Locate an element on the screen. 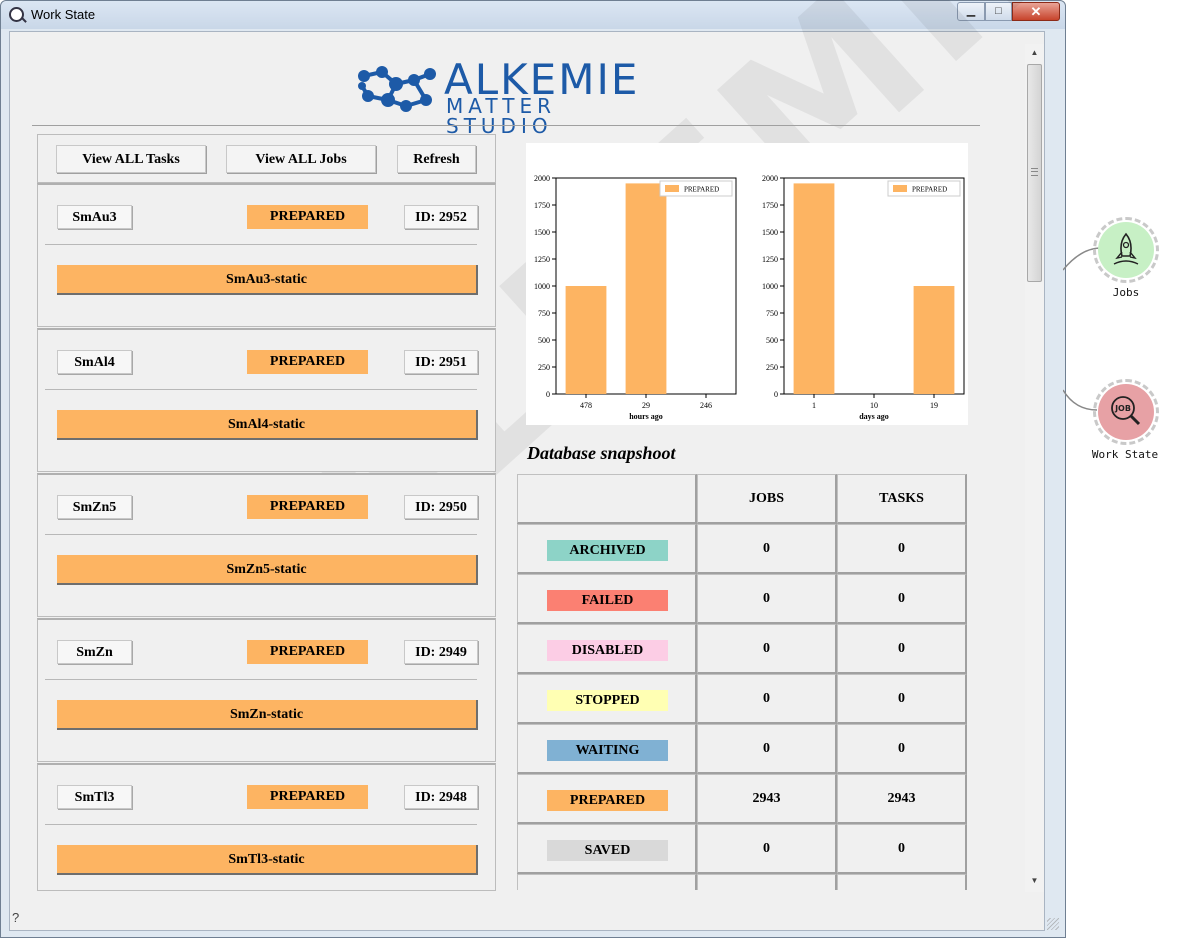 The height and width of the screenshot is (938, 1183). task-id-button: ID: 2951 is located at coordinates (441, 362).